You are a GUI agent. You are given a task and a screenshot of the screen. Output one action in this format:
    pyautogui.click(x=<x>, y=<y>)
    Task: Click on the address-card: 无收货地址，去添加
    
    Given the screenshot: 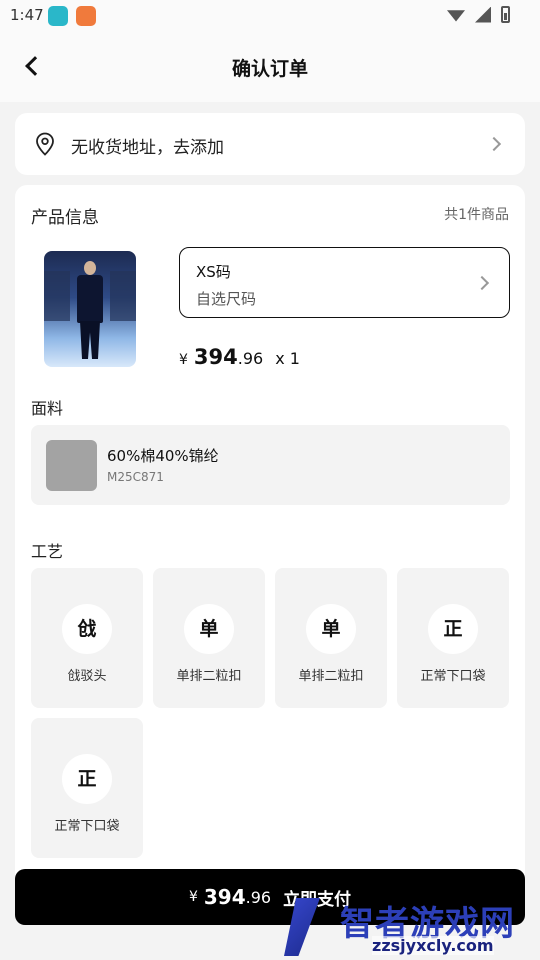 What is the action you would take?
    pyautogui.click(x=270, y=144)
    